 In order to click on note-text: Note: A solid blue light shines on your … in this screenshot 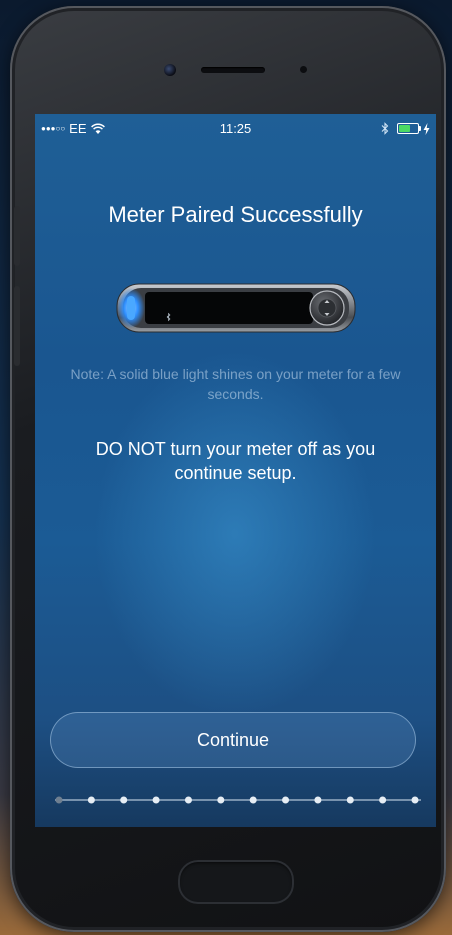, I will do `click(235, 384)`.